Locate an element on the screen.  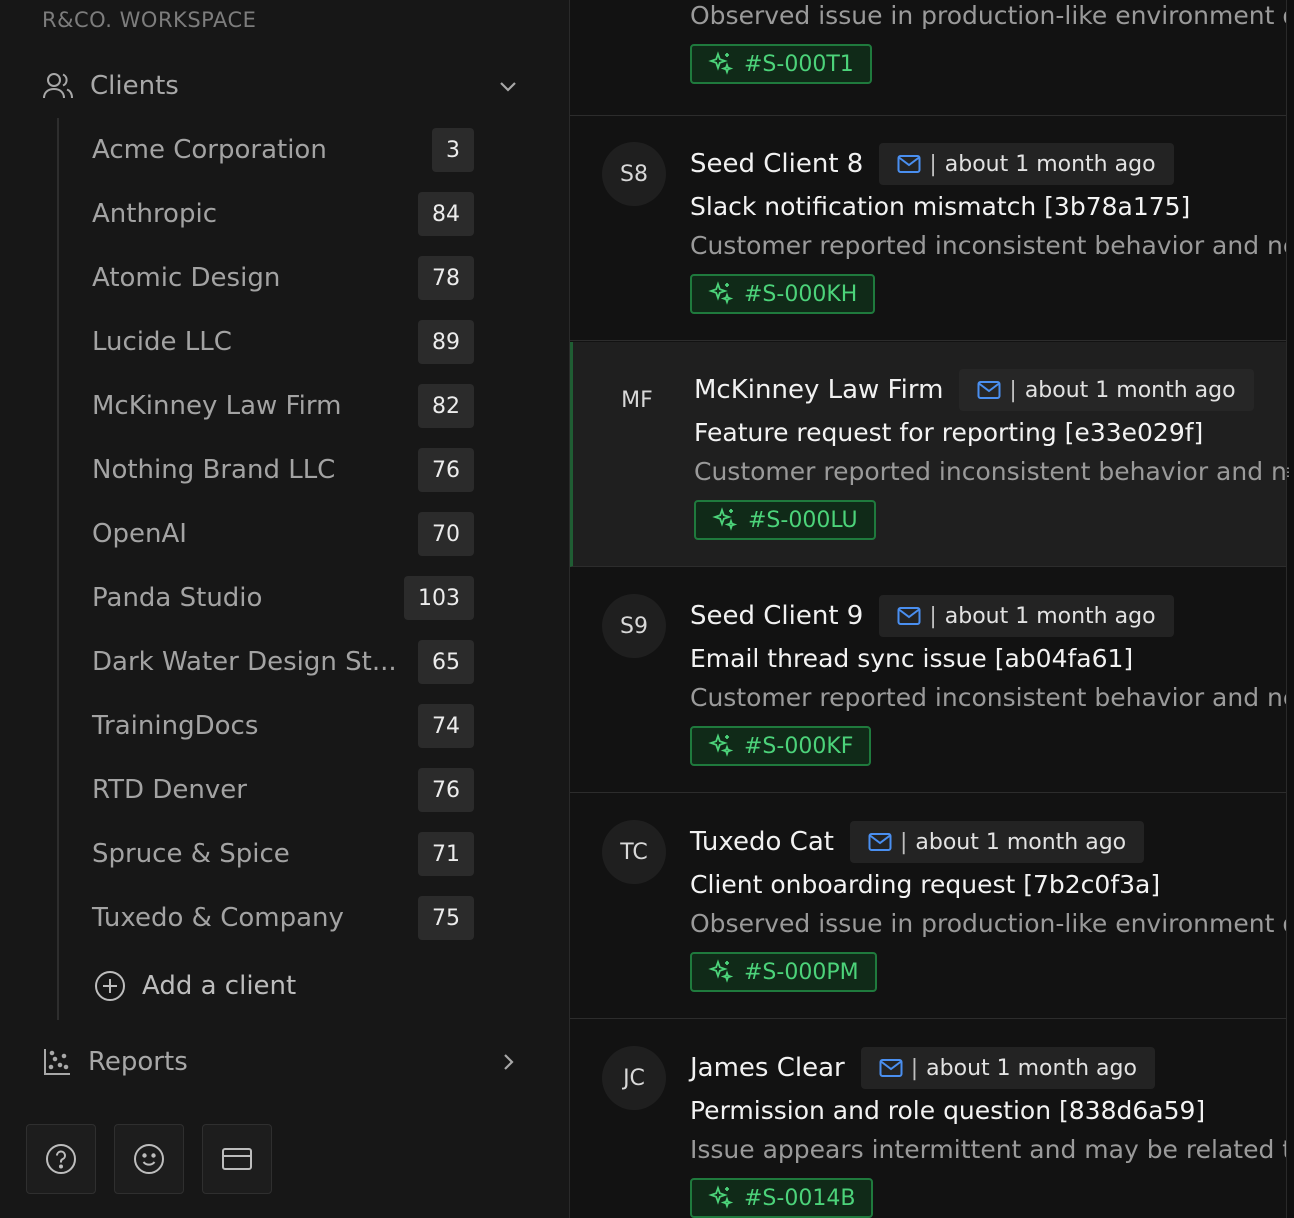
client-name: Panda Studio is located at coordinates (177, 598).